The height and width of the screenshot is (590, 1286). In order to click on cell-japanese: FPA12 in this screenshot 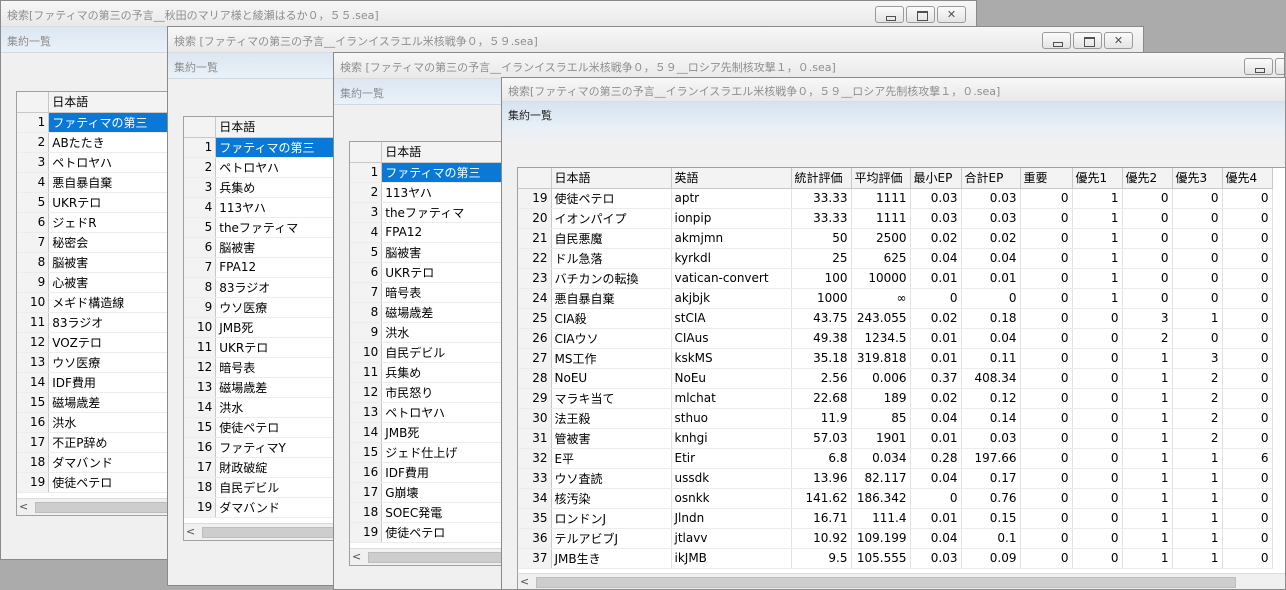, I will do `click(283, 267)`.